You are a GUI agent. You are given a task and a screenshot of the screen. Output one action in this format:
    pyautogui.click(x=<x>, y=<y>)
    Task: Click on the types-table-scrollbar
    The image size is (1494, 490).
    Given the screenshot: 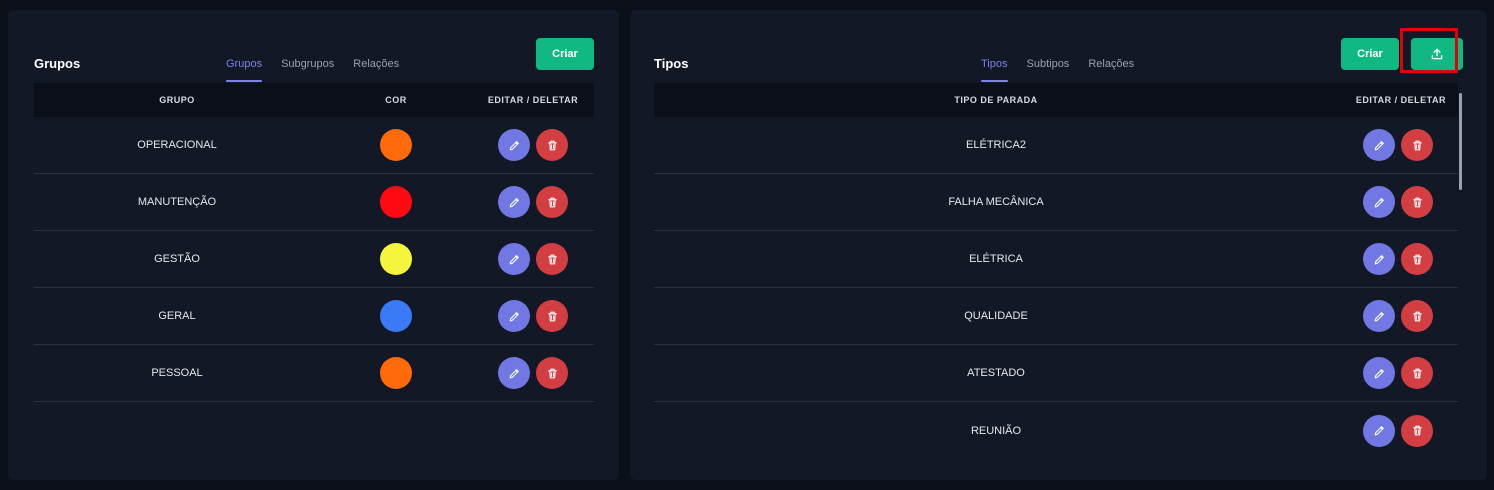 What is the action you would take?
    pyautogui.click(x=1460, y=141)
    